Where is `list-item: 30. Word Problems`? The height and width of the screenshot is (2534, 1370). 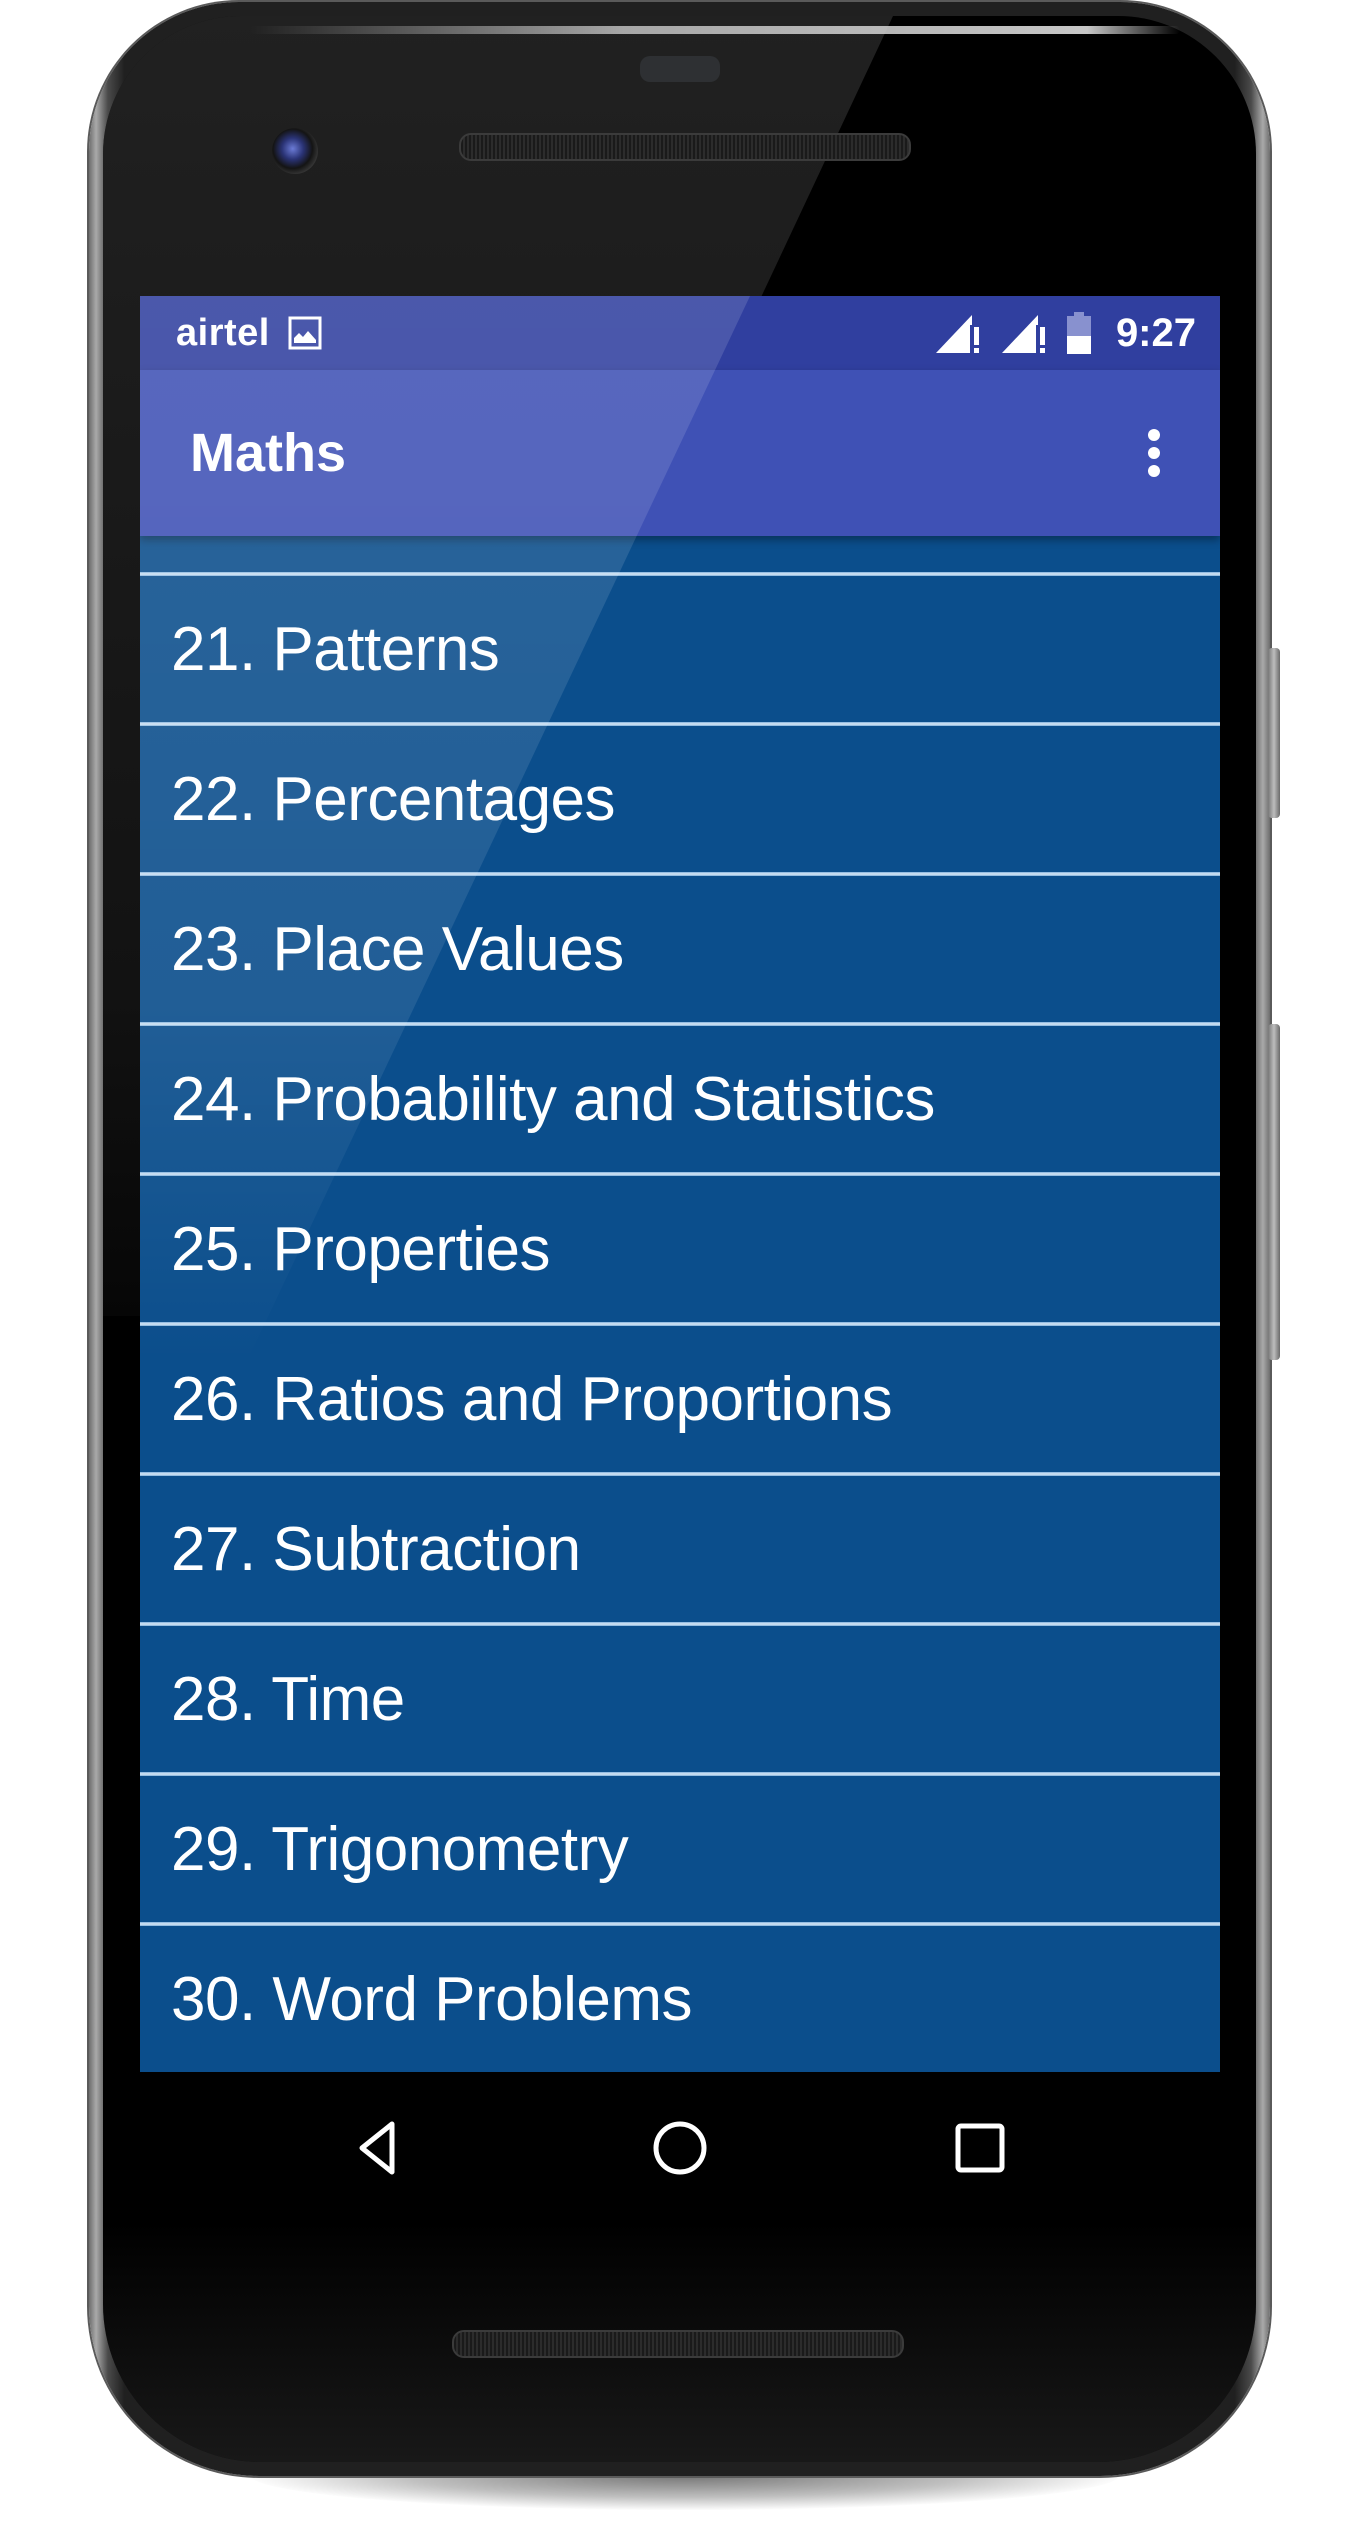
list-item: 30. Word Problems is located at coordinates (680, 1999).